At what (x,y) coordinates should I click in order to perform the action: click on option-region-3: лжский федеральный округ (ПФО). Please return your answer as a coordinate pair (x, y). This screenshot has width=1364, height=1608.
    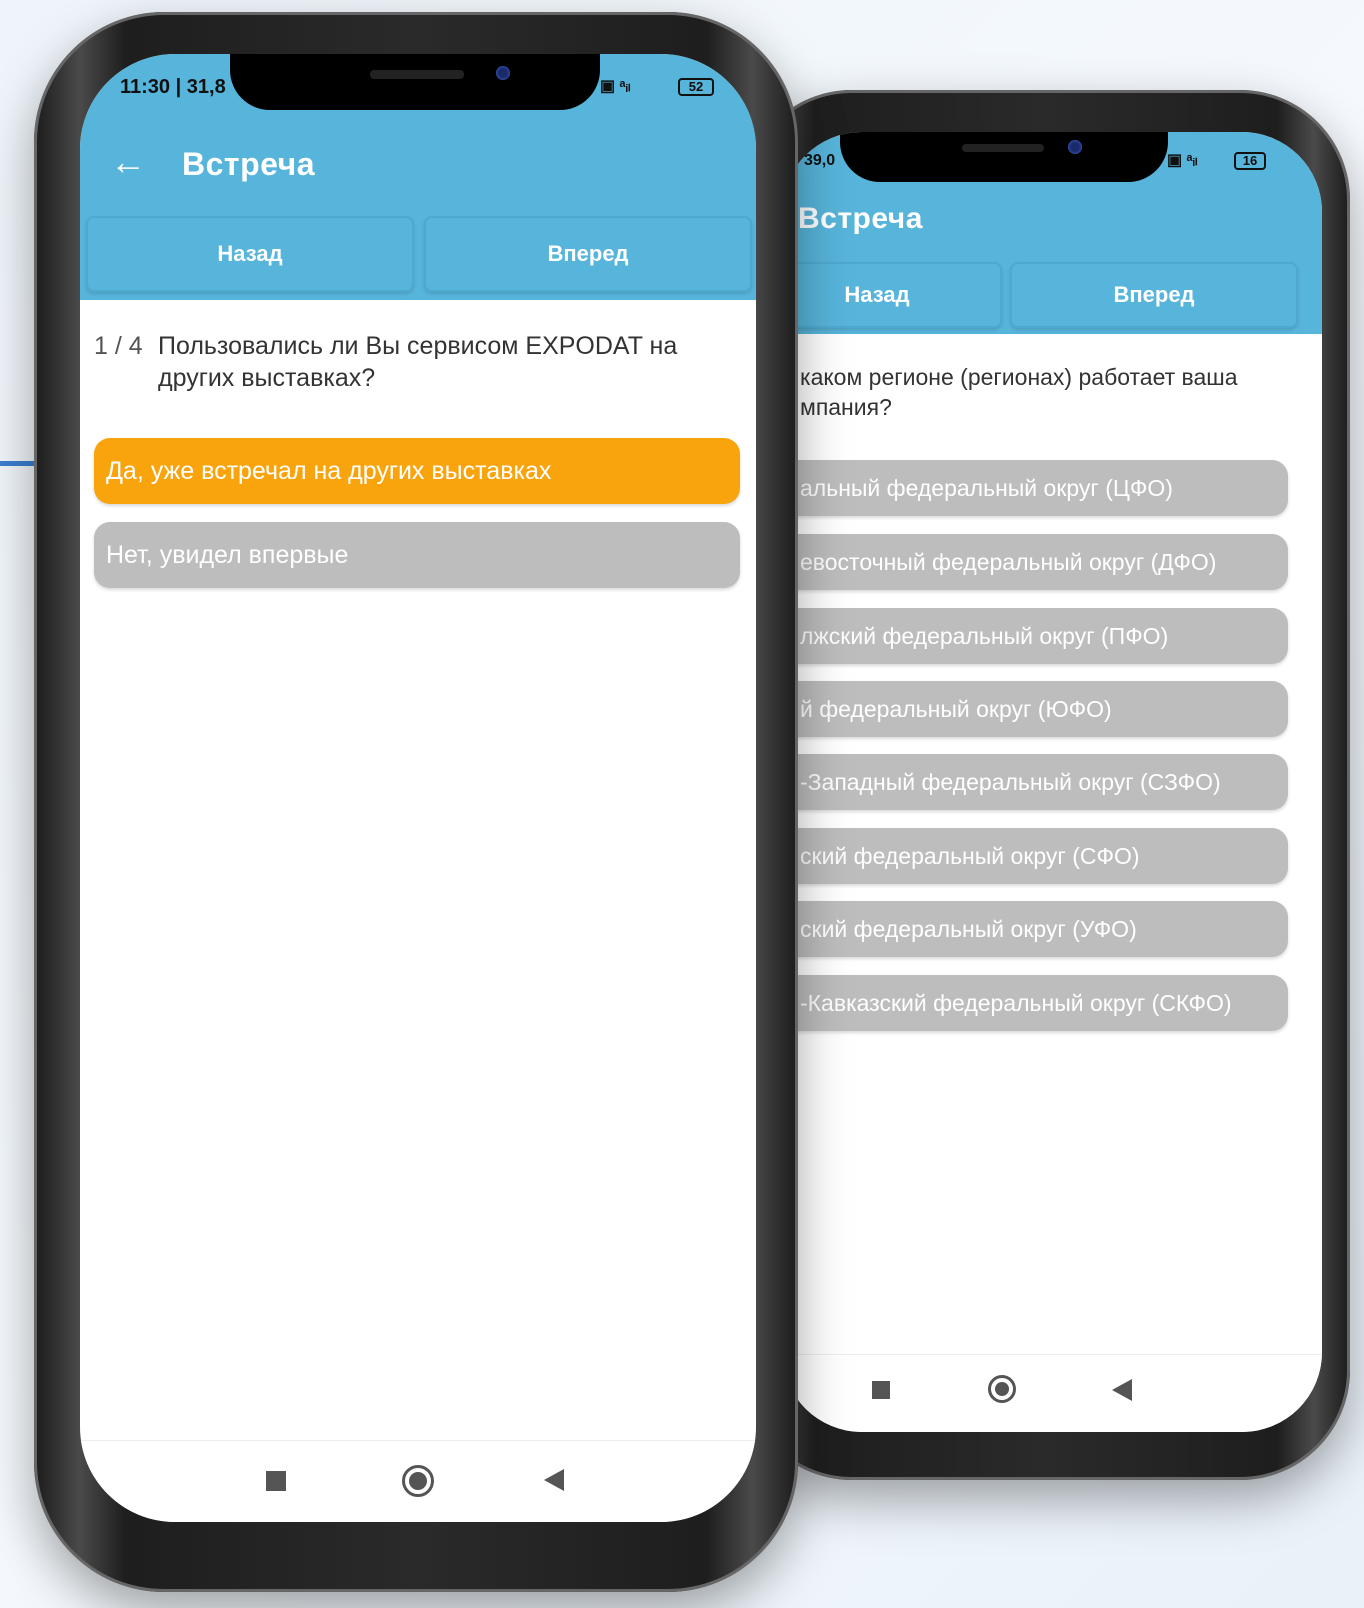
    Looking at the image, I should click on (1035, 636).